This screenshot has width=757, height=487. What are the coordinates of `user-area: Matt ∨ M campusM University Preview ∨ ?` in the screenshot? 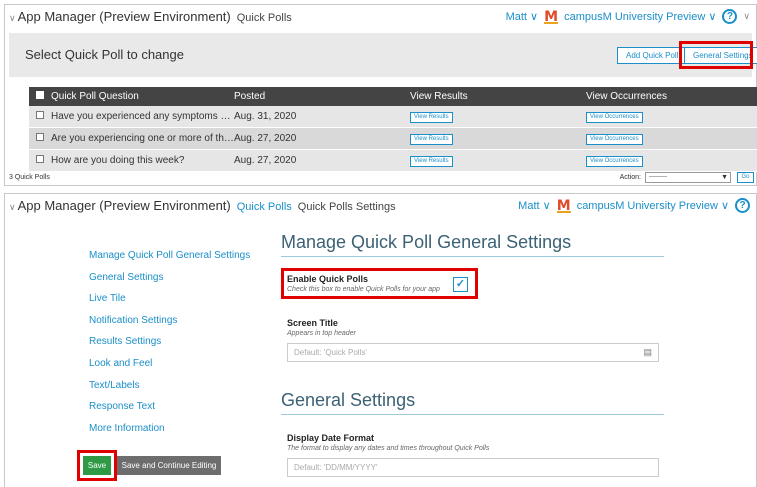 It's located at (634, 205).